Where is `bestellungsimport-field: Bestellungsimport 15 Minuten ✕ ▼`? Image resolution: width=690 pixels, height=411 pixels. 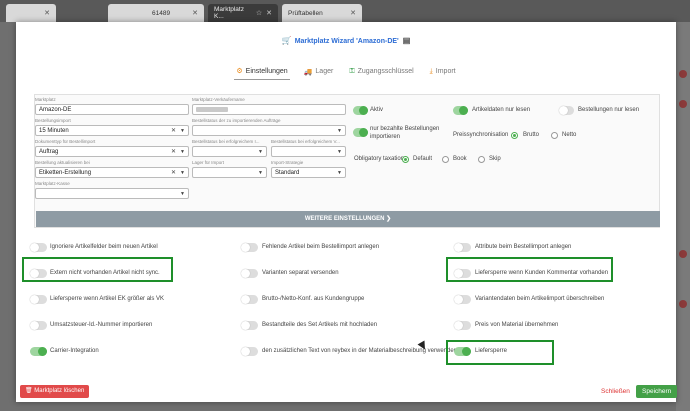
bestellungsimport-field: Bestellungsimport 15 Minuten ✕ ▼ is located at coordinates (112, 127).